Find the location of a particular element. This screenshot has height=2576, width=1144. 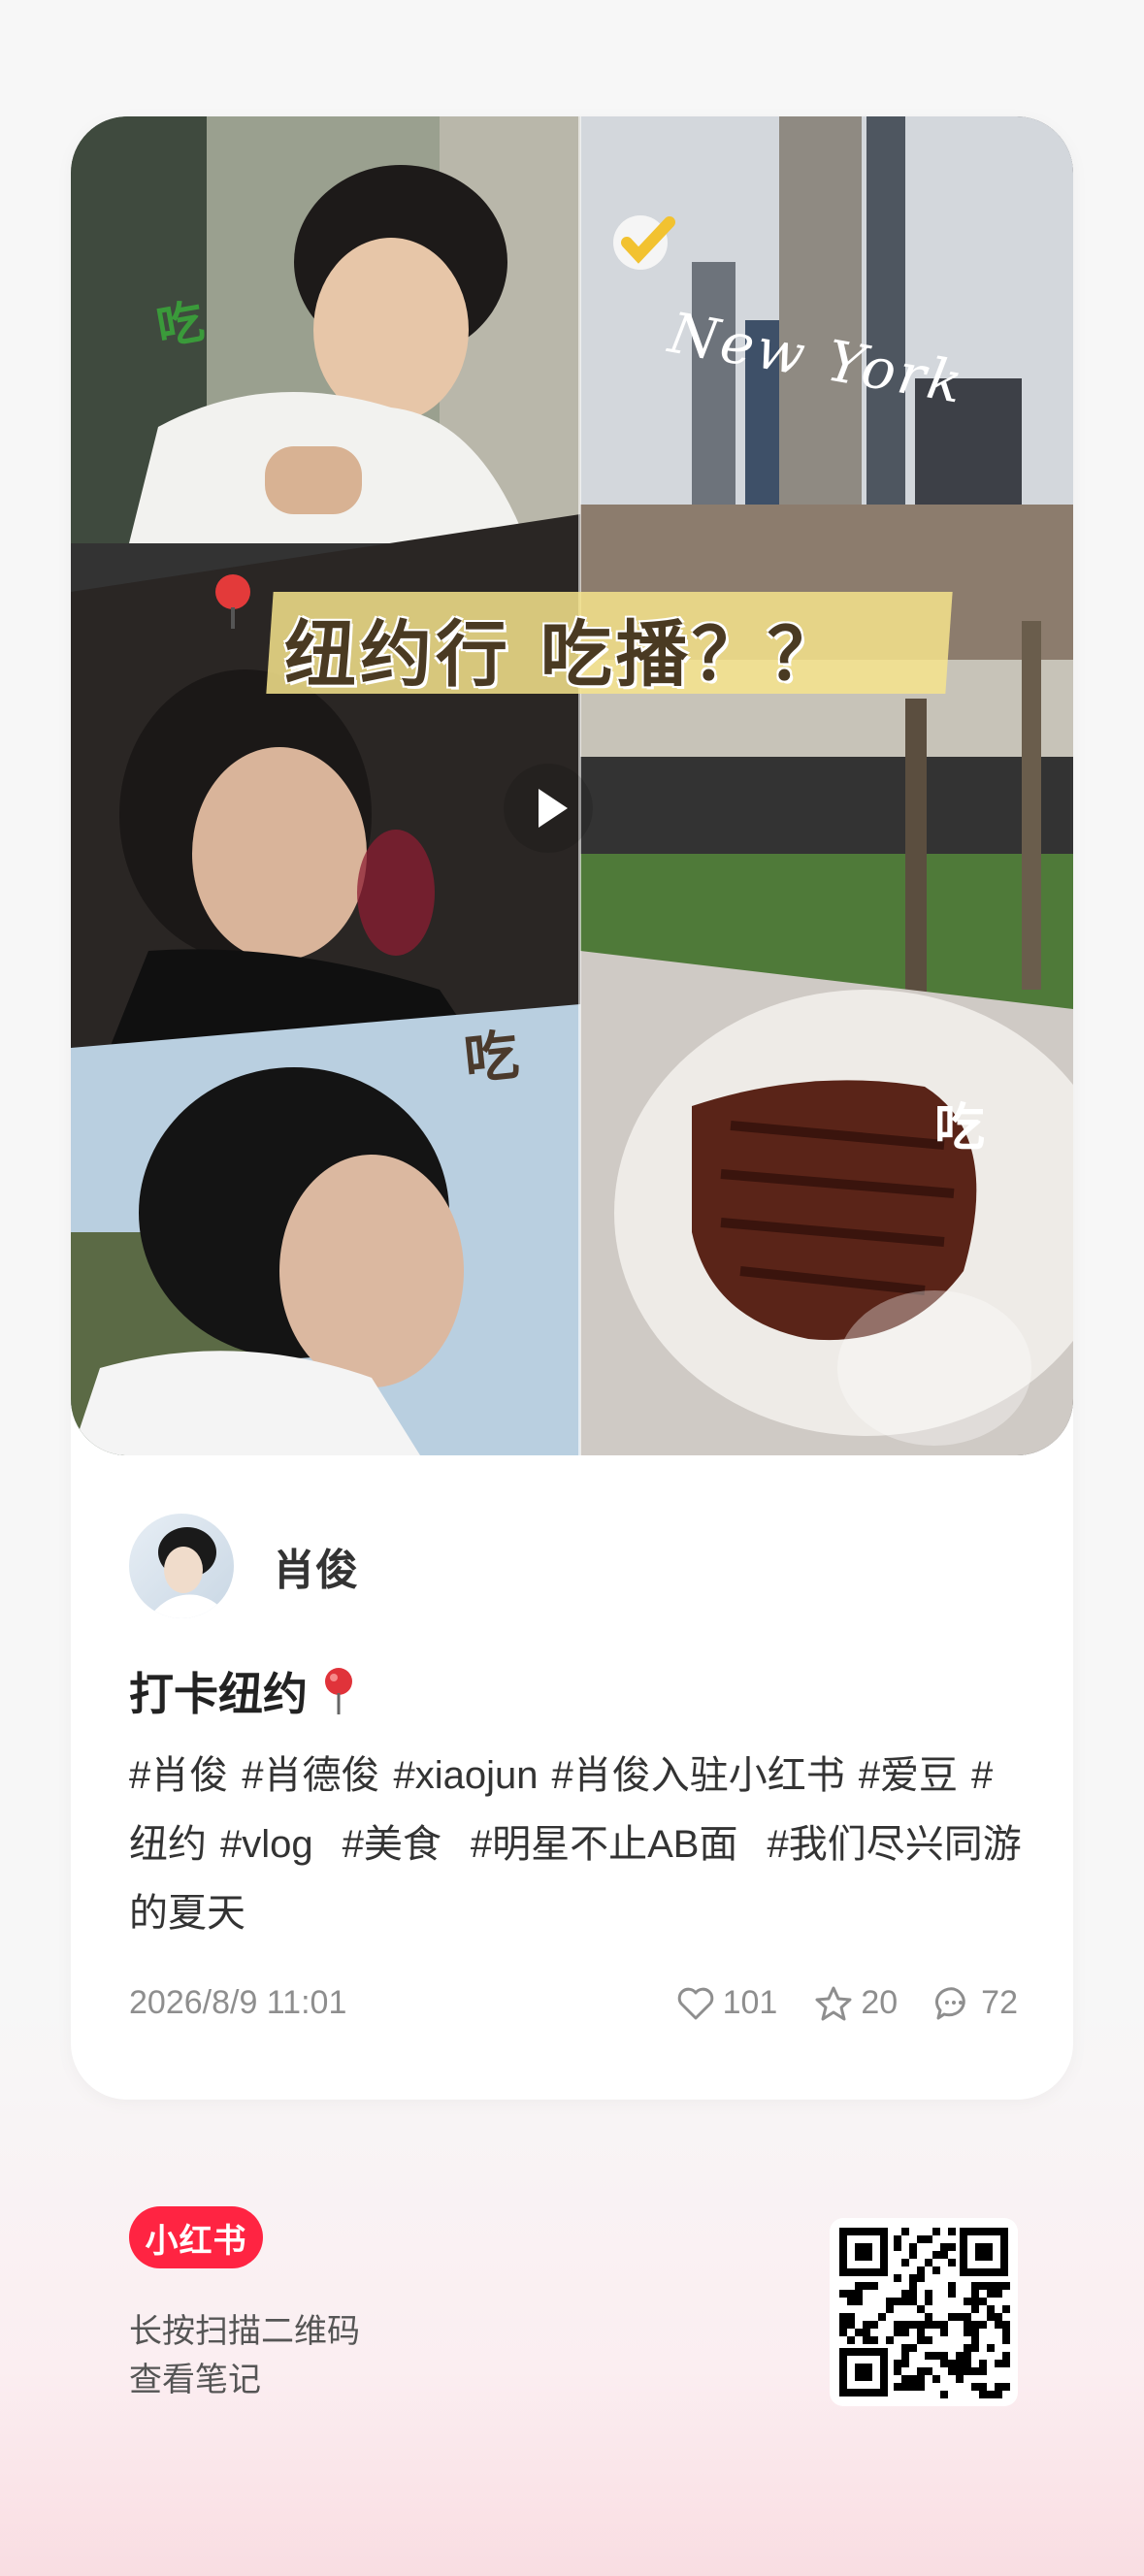

check-badge-icon is located at coordinates (644, 242).